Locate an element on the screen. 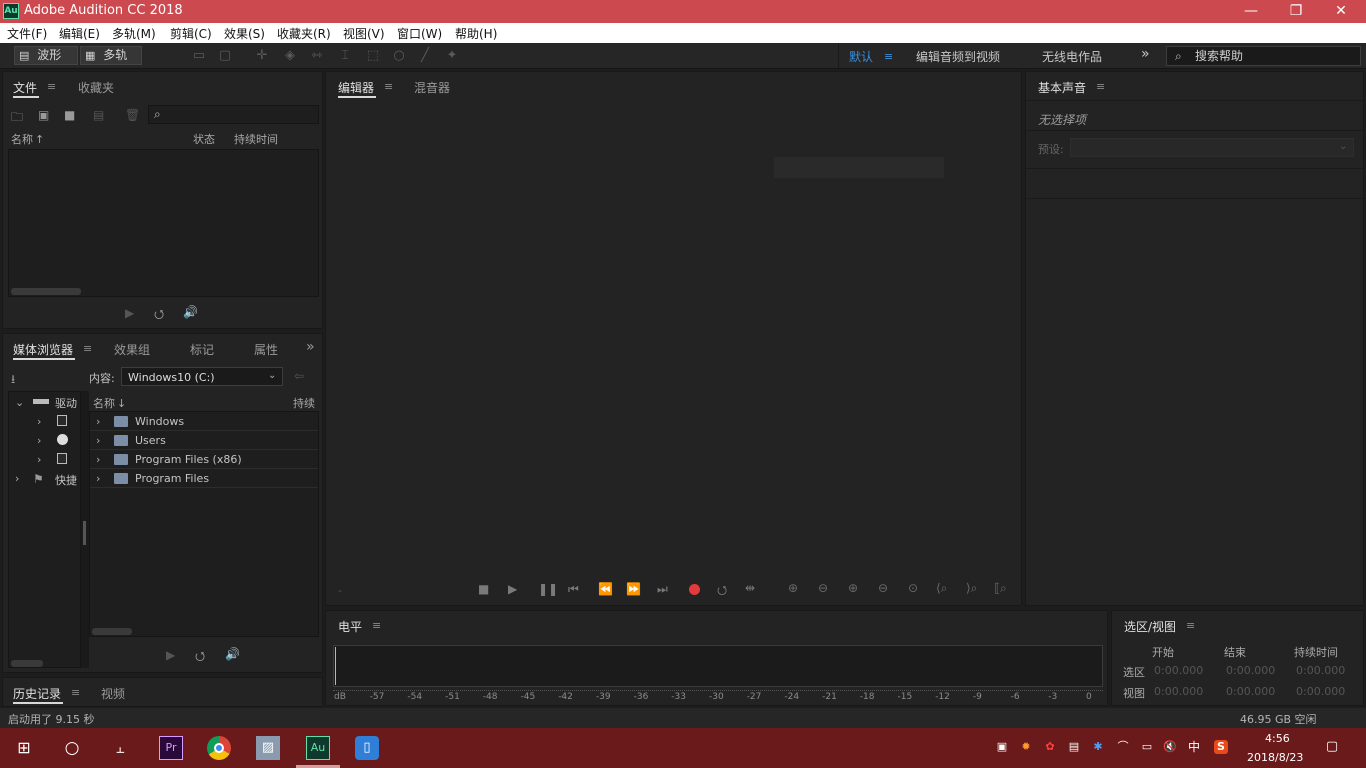 Image resolution: width=1366 pixels, height=768 pixels. delete-icon: 🗑 is located at coordinates (132, 115).